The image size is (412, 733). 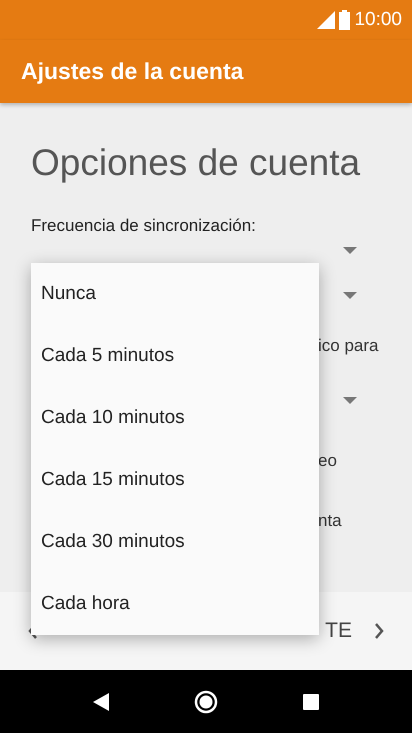 What do you see at coordinates (175, 604) in the screenshot?
I see `menu-option: Cada hora` at bounding box center [175, 604].